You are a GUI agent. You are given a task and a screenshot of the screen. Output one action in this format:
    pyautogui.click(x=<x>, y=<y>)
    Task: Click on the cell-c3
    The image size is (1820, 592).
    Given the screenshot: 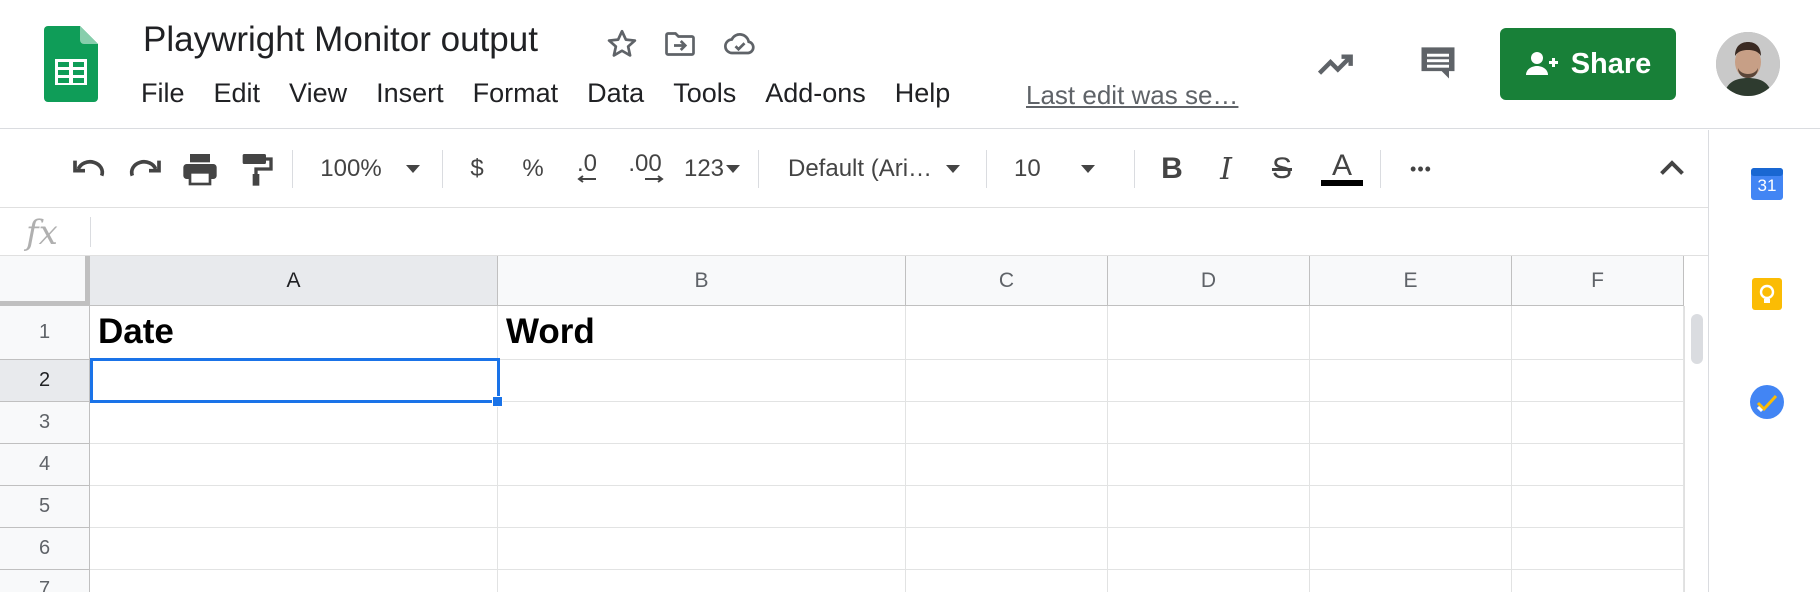 What is the action you would take?
    pyautogui.click(x=1007, y=423)
    